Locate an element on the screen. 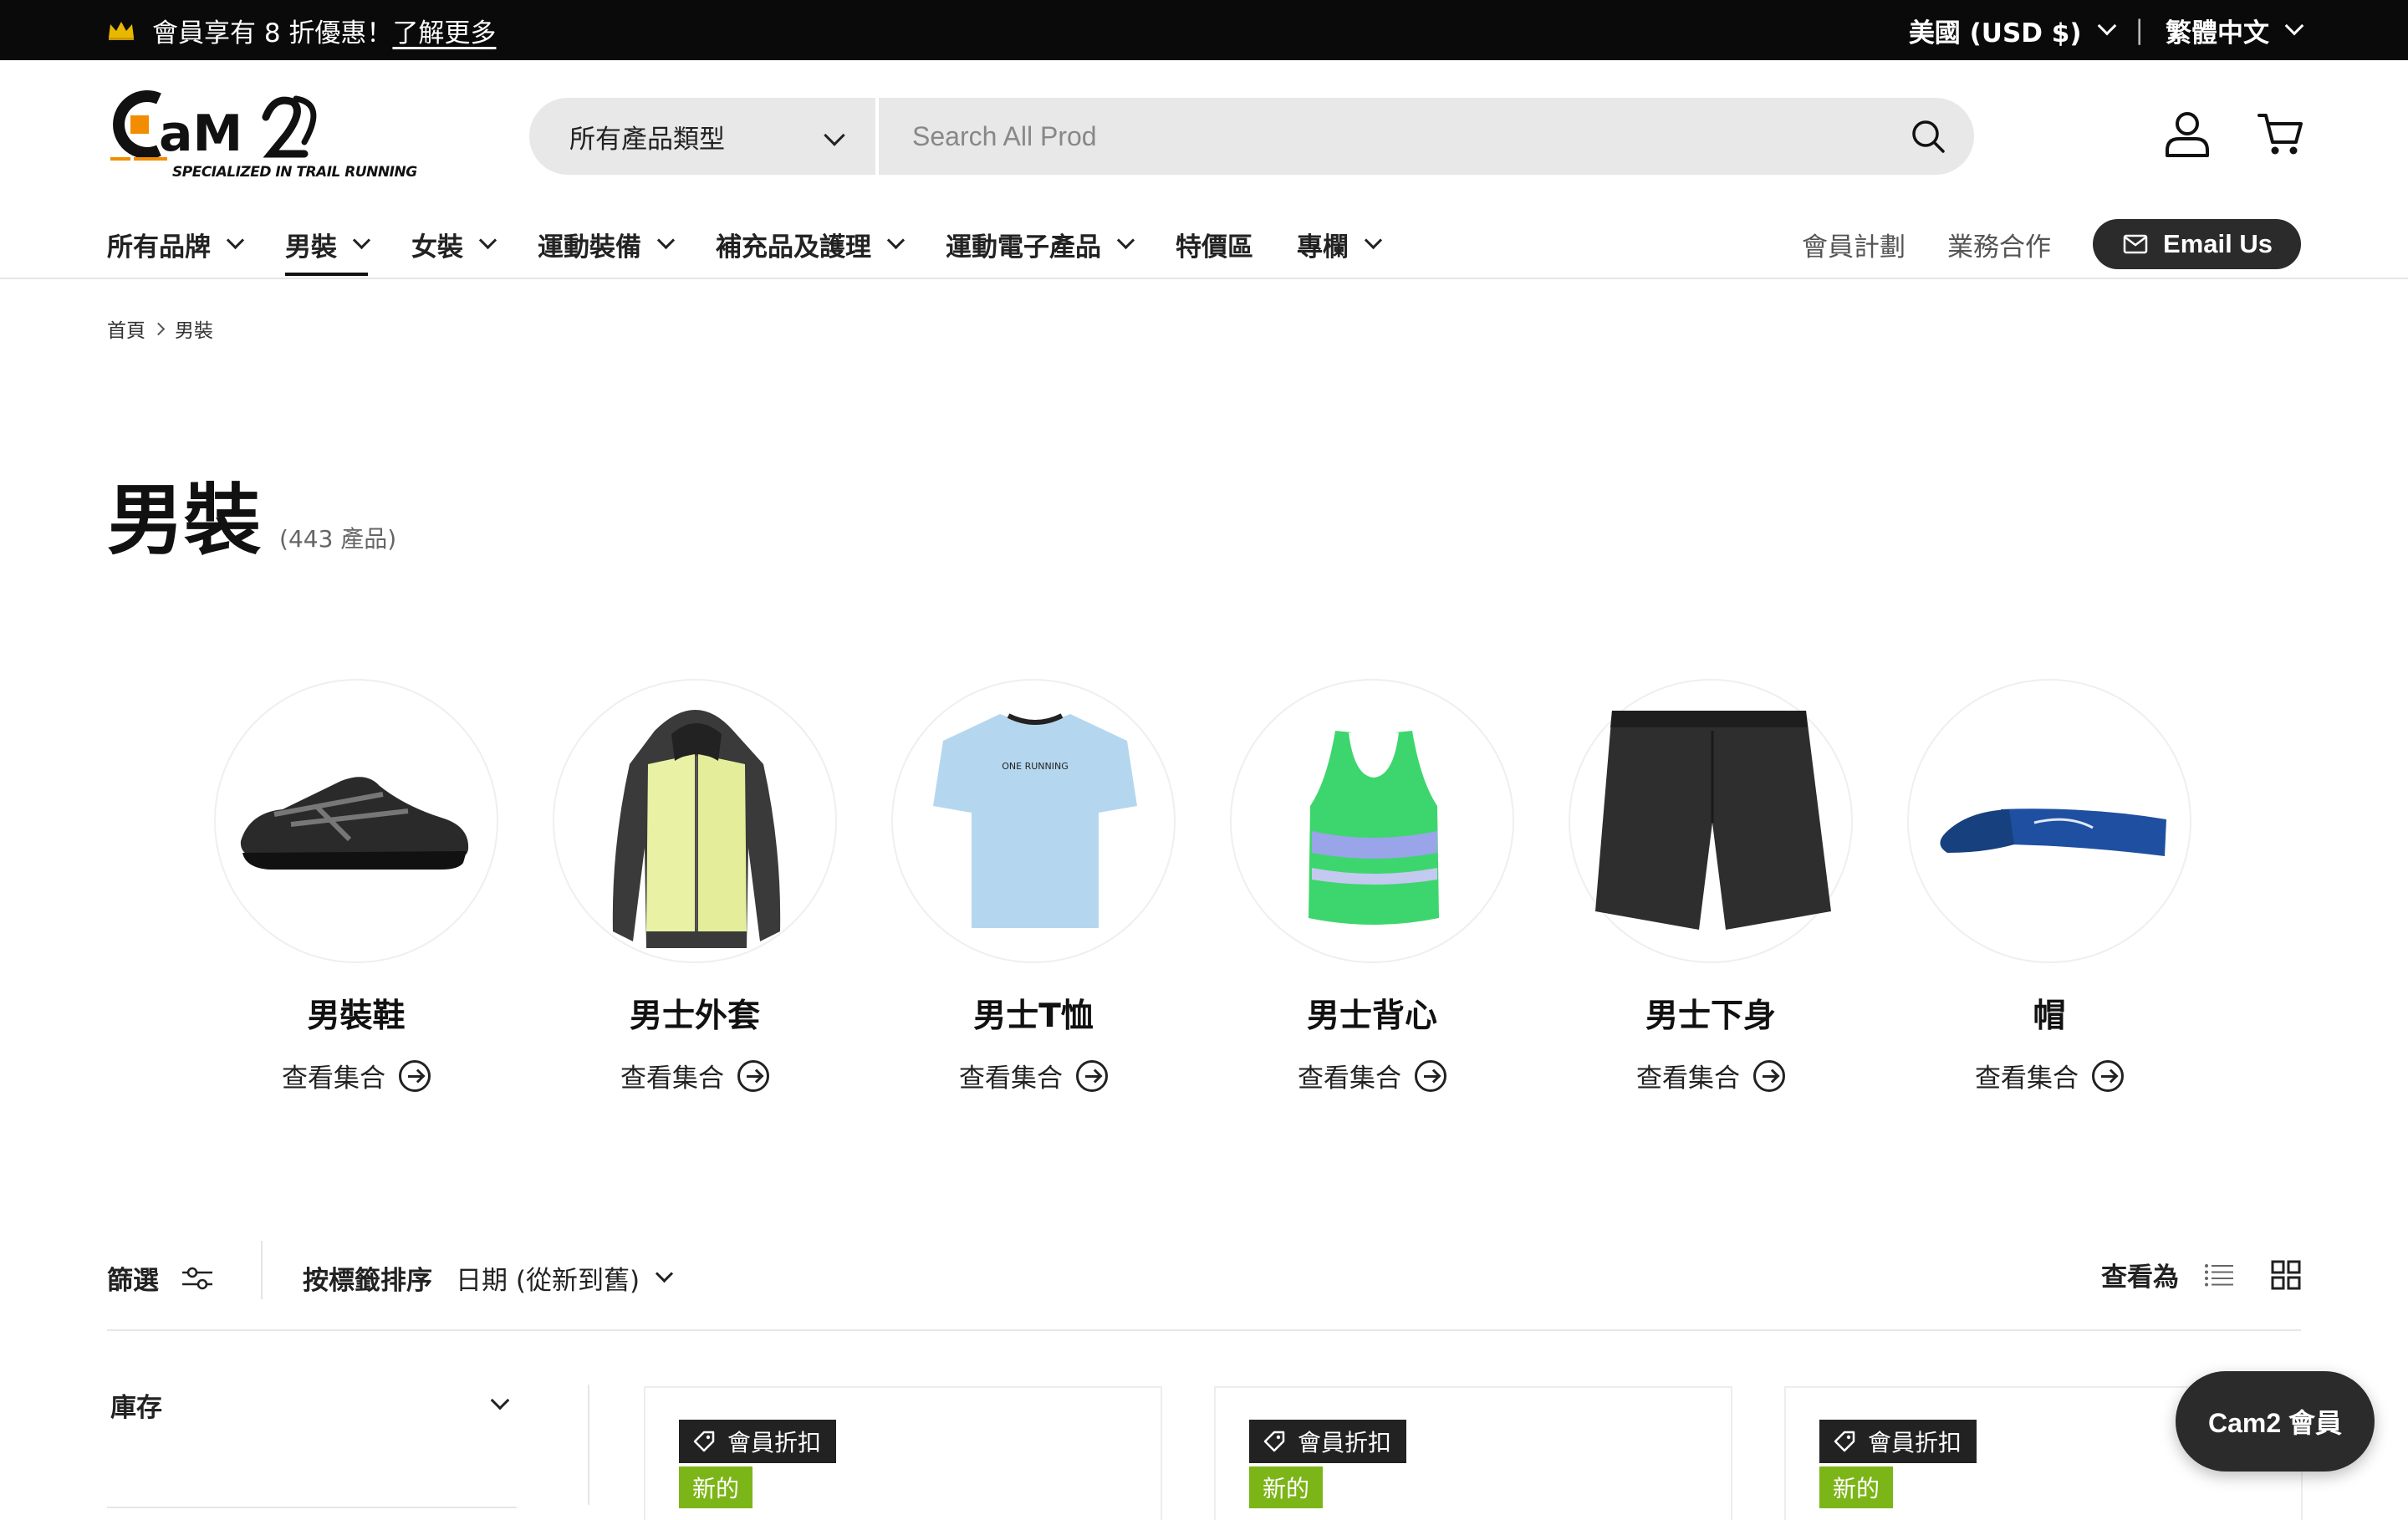 The image size is (2408, 1520). account-icon is located at coordinates (2187, 134).